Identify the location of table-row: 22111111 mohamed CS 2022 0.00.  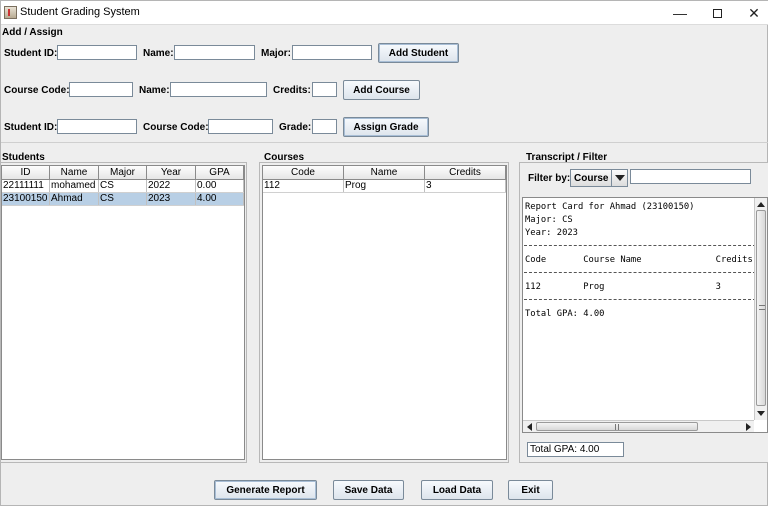
(123, 186).